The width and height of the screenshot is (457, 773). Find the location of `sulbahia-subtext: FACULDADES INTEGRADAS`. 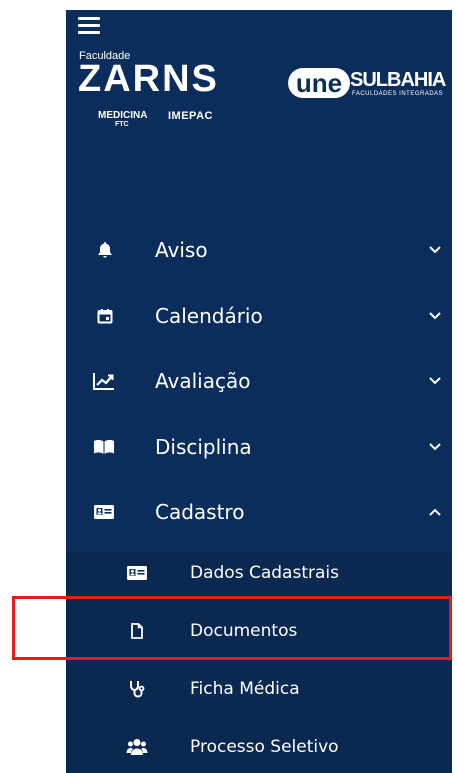

sulbahia-subtext: FACULDADES INTEGRADAS is located at coordinates (398, 94).